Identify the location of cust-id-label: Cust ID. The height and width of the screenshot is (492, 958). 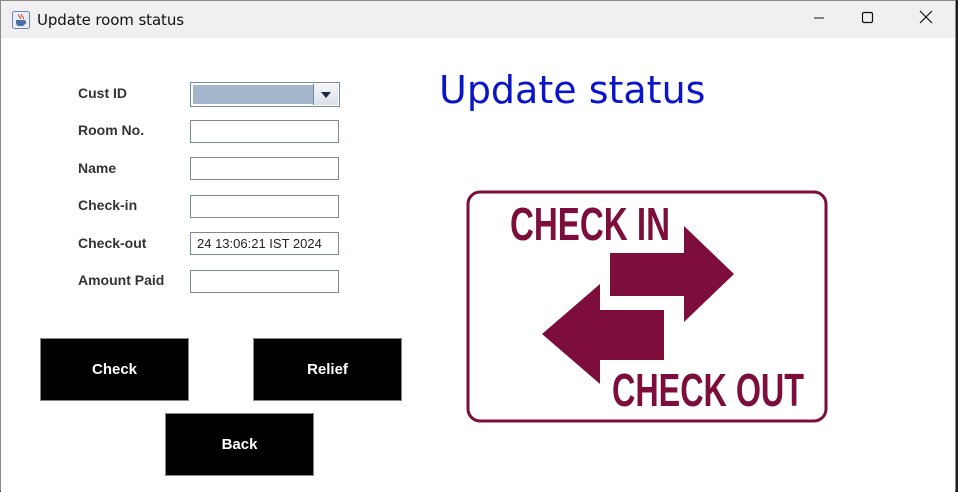
(102, 93).